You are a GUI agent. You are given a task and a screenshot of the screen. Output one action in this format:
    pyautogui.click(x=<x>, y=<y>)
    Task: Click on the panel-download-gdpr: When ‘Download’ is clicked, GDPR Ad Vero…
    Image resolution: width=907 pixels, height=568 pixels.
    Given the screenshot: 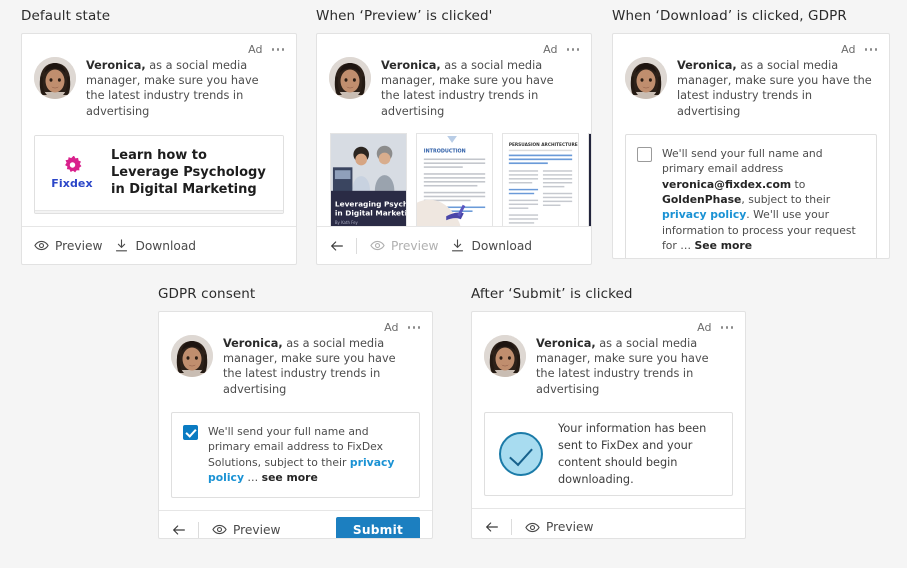 What is the action you would take?
    pyautogui.click(x=751, y=133)
    